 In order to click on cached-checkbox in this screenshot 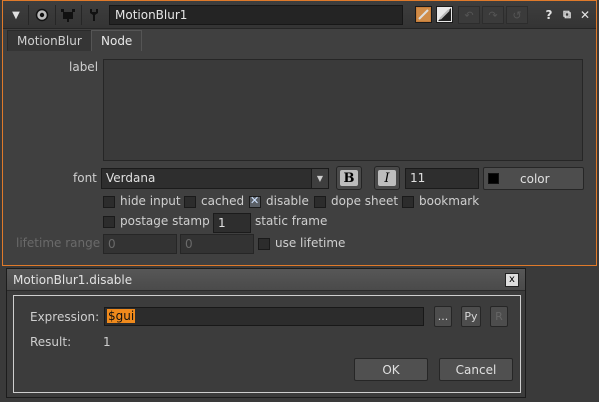, I will do `click(190, 202)`.